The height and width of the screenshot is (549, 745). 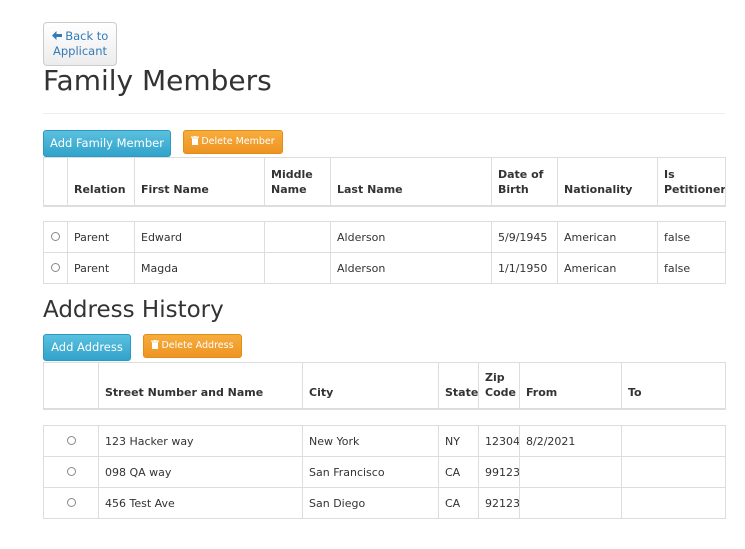 What do you see at coordinates (458, 441) in the screenshot?
I see `cell-state: NY` at bounding box center [458, 441].